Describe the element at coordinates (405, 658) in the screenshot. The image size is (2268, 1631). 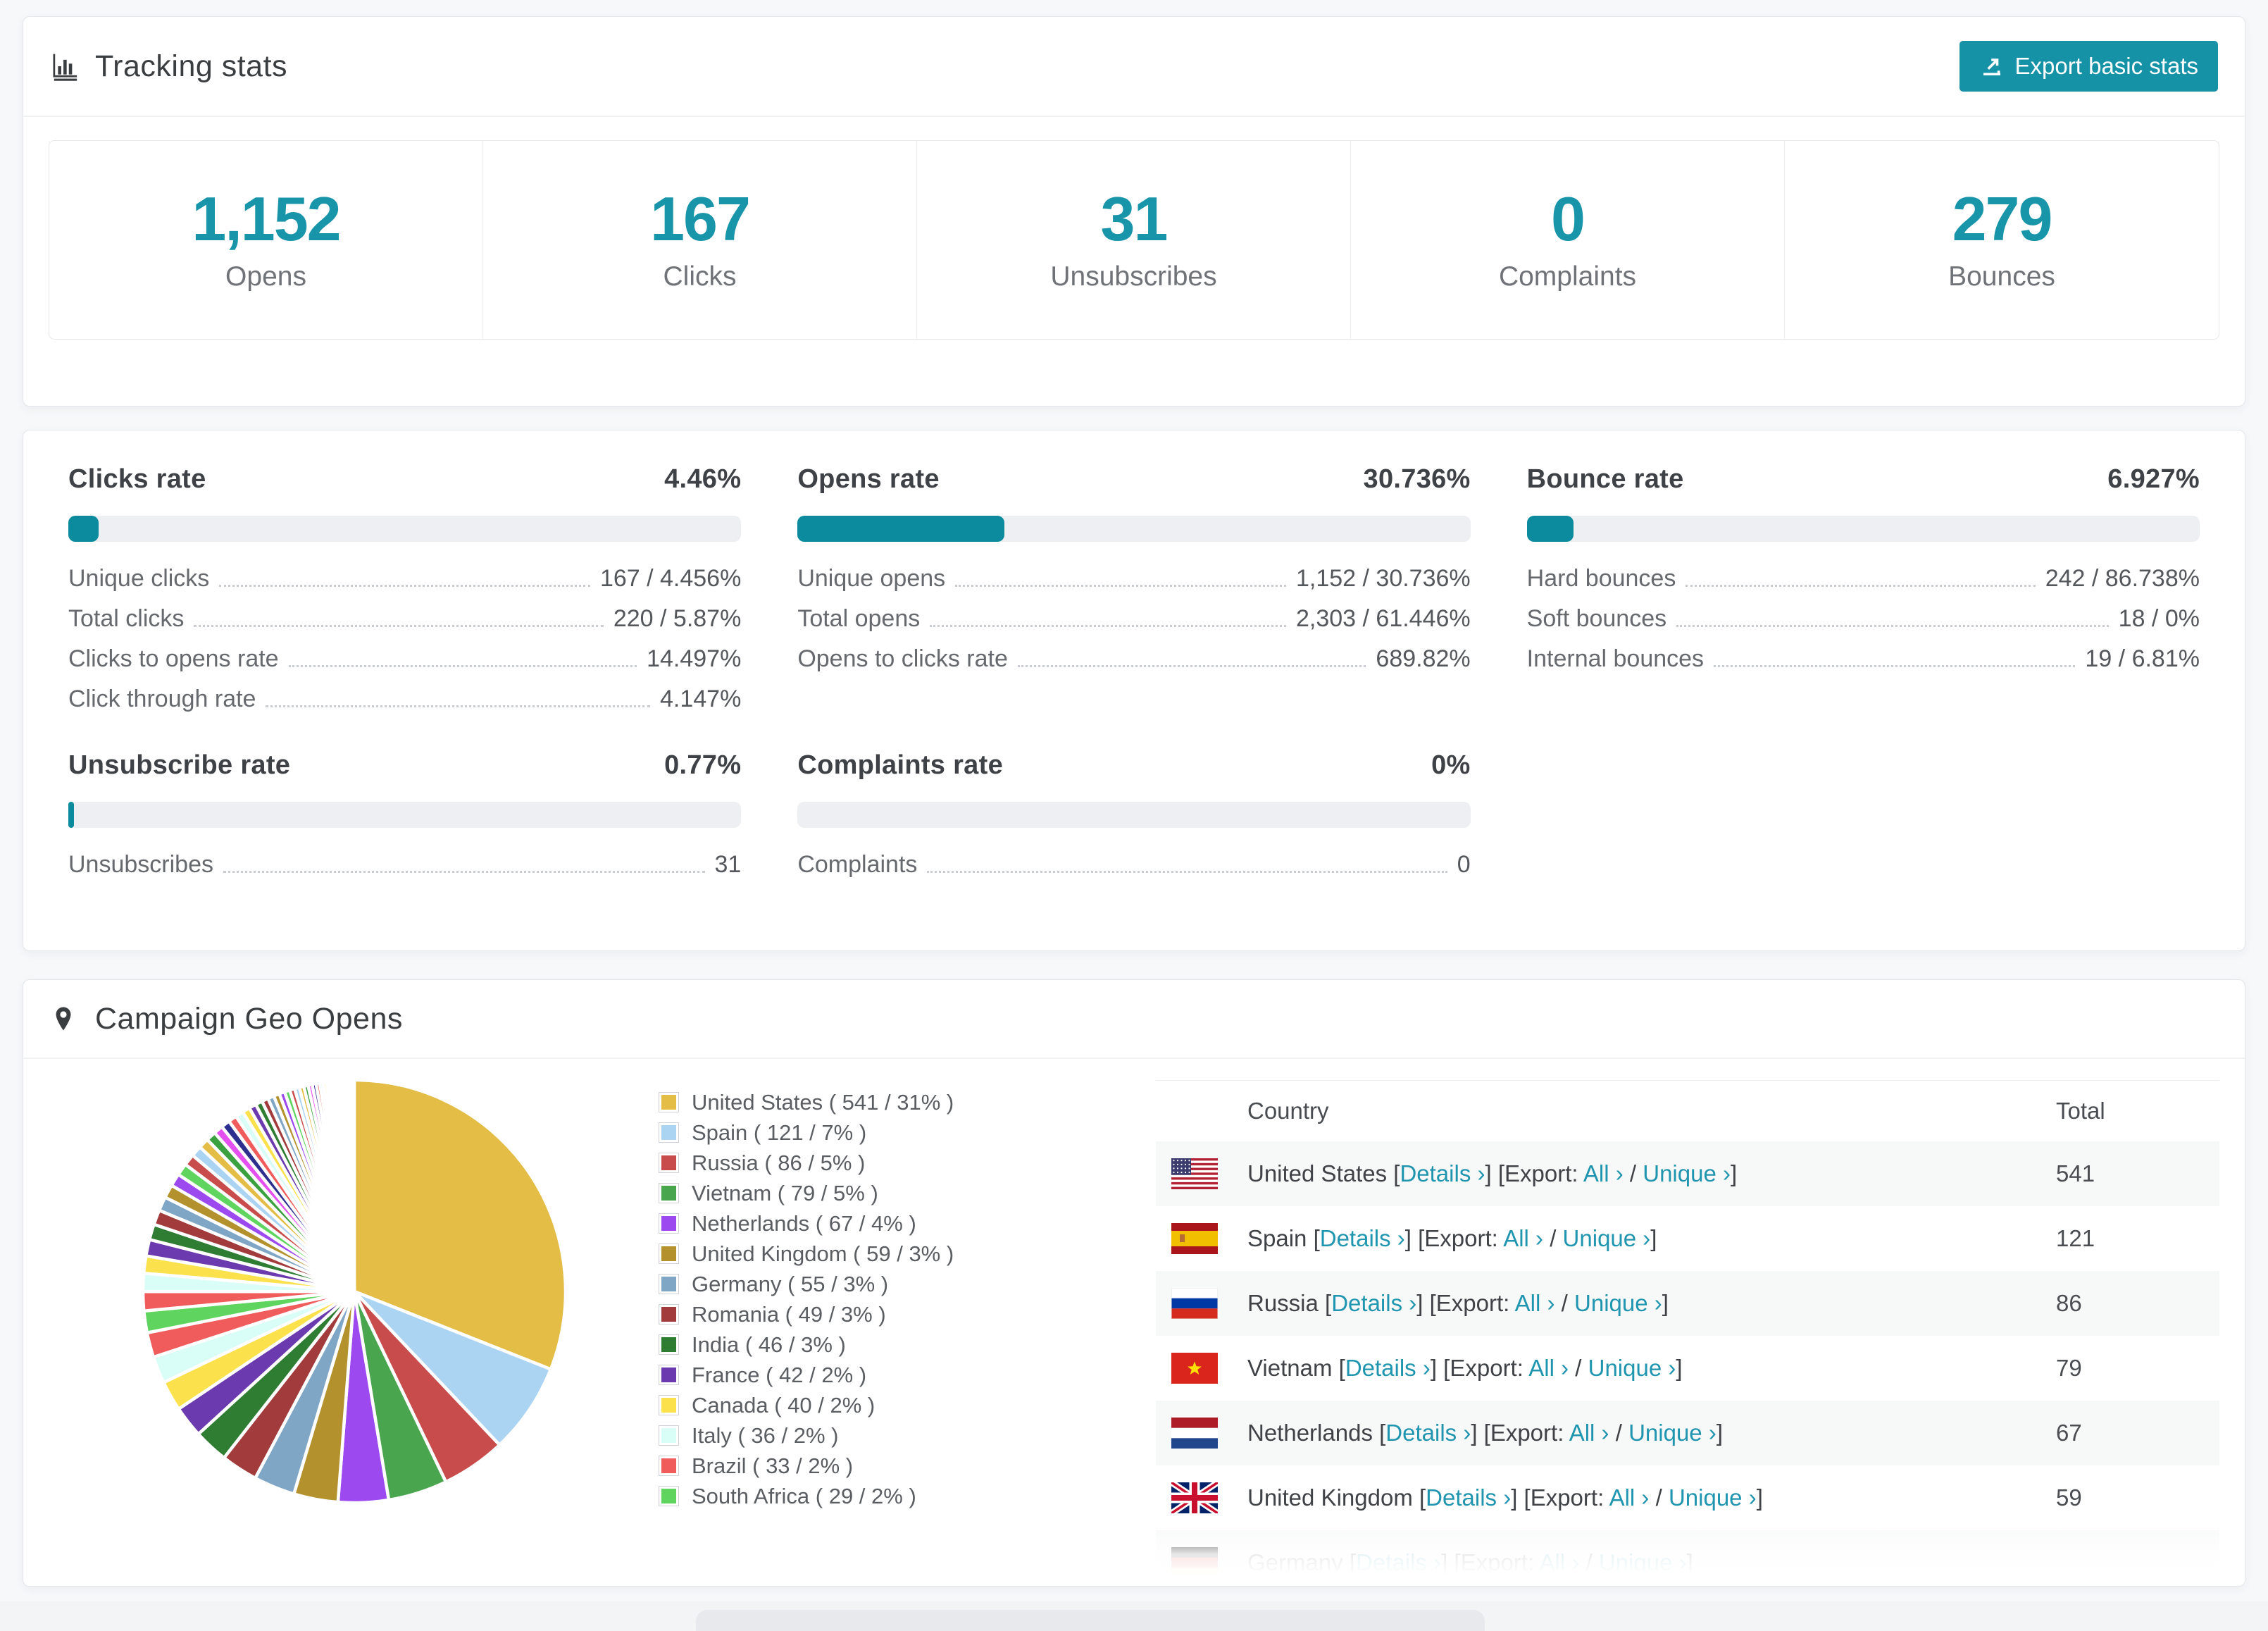
I see `rate-stat-row: Clicks to opens rate 14.497%` at that location.